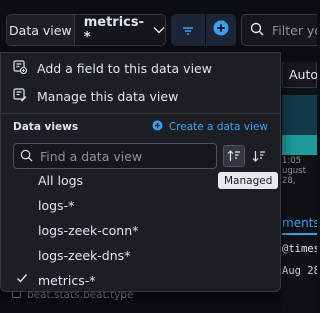 Image resolution: width=320 pixels, height=313 pixels. What do you see at coordinates (125, 156) in the screenshot?
I see `find-data-view-input` at bounding box center [125, 156].